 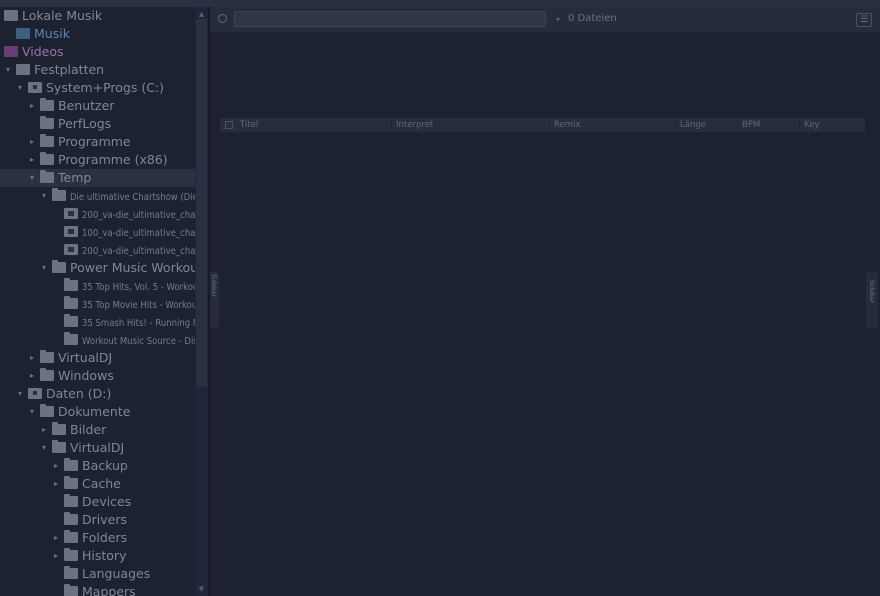 I want to click on tree-item-drive-c: ▾ System+Progs (C:), so click(x=97, y=88).